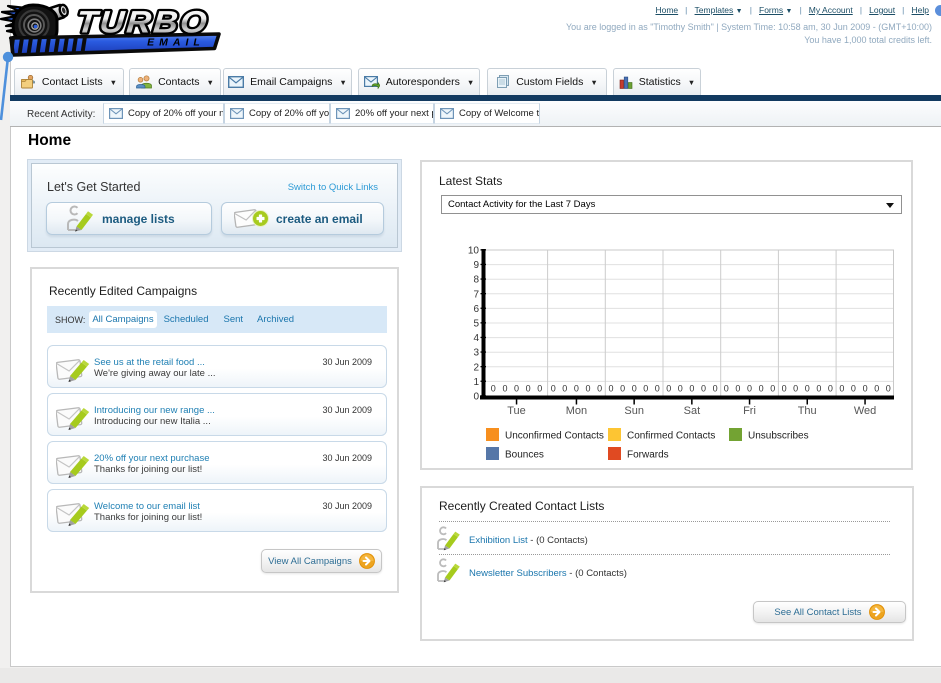 This screenshot has width=941, height=683. What do you see at coordinates (554, 436) in the screenshot?
I see `svg-text: Unconfirmed Contacts` at bounding box center [554, 436].